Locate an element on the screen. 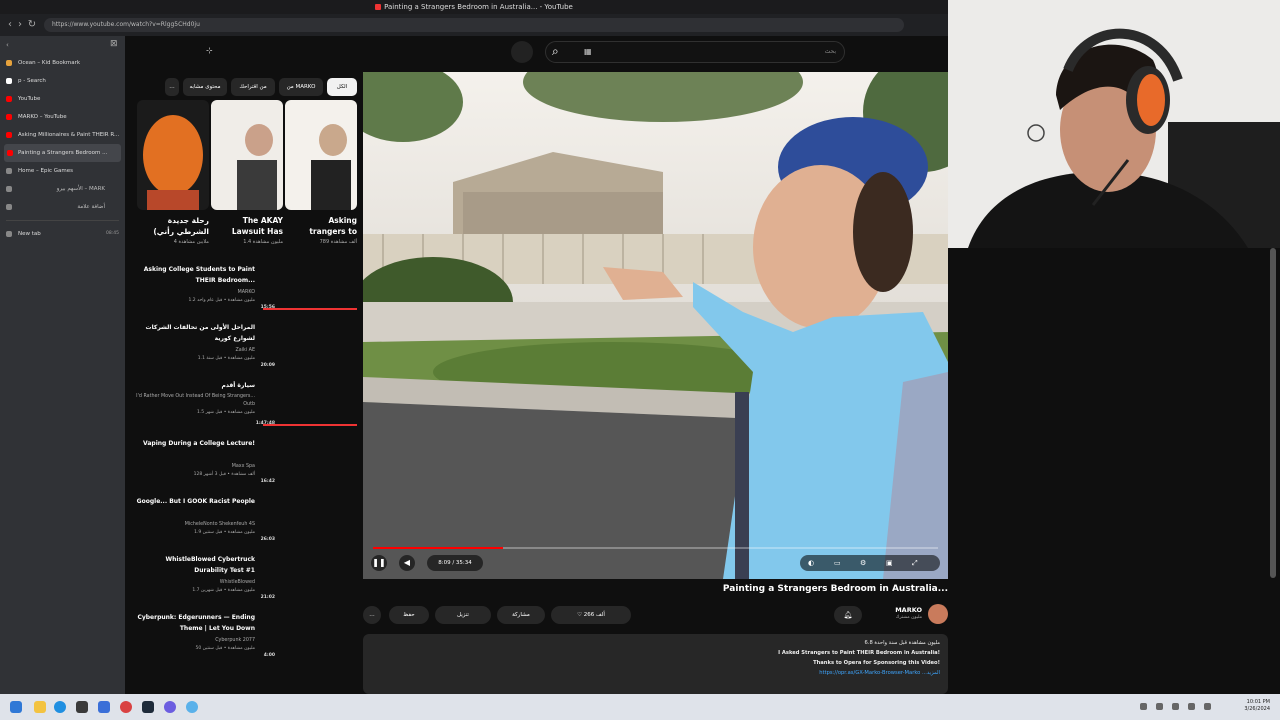 The image size is (1280, 720). filter-chip: من اقتراحك is located at coordinates (253, 87).